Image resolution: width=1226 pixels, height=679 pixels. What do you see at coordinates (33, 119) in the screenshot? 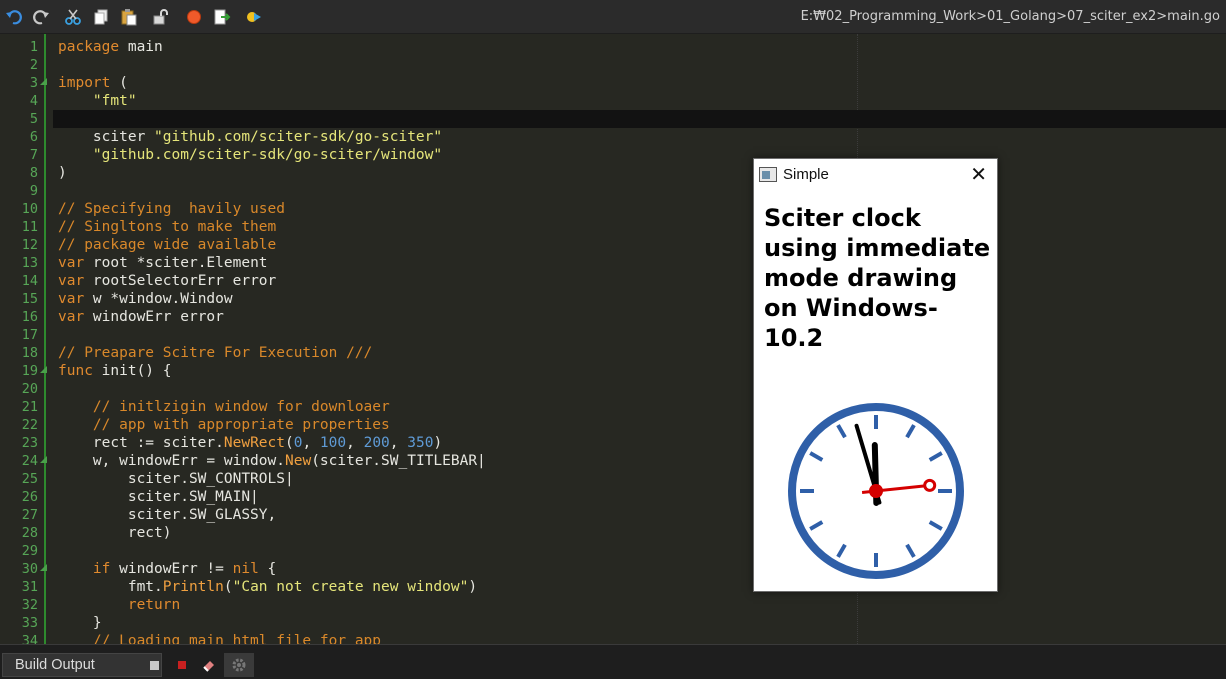
I see `line-number: 5` at bounding box center [33, 119].